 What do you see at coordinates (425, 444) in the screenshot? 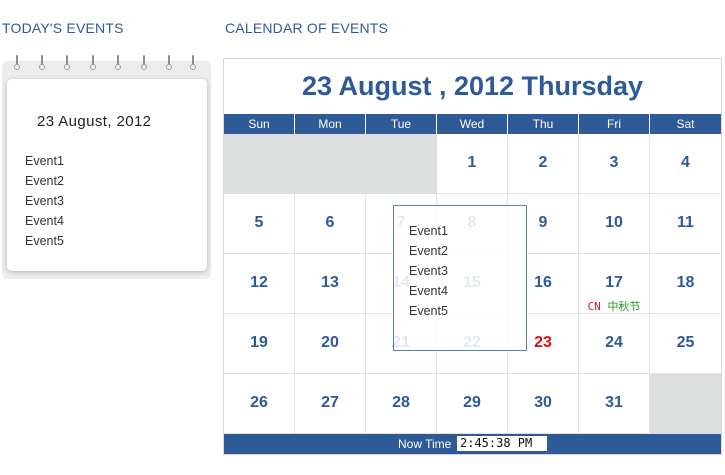
I see `now-time-label: Now Time` at bounding box center [425, 444].